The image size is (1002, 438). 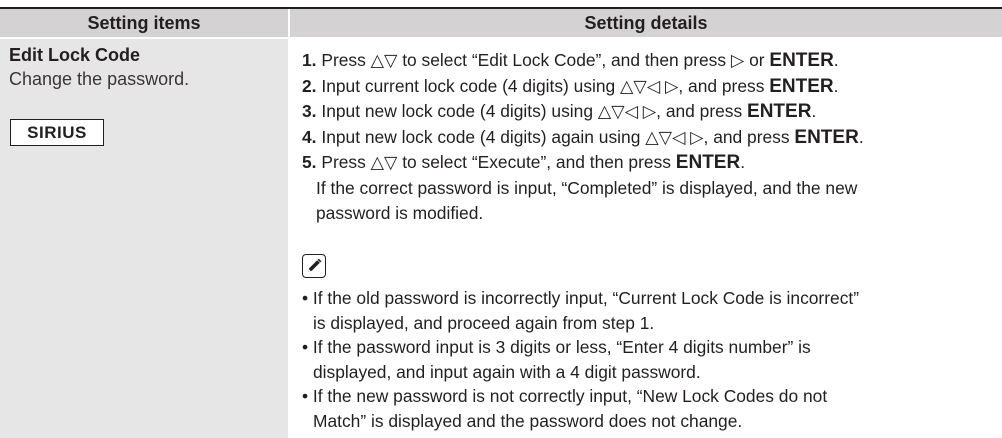 What do you see at coordinates (646, 23) in the screenshot?
I see `header-setting-details: Setting details` at bounding box center [646, 23].